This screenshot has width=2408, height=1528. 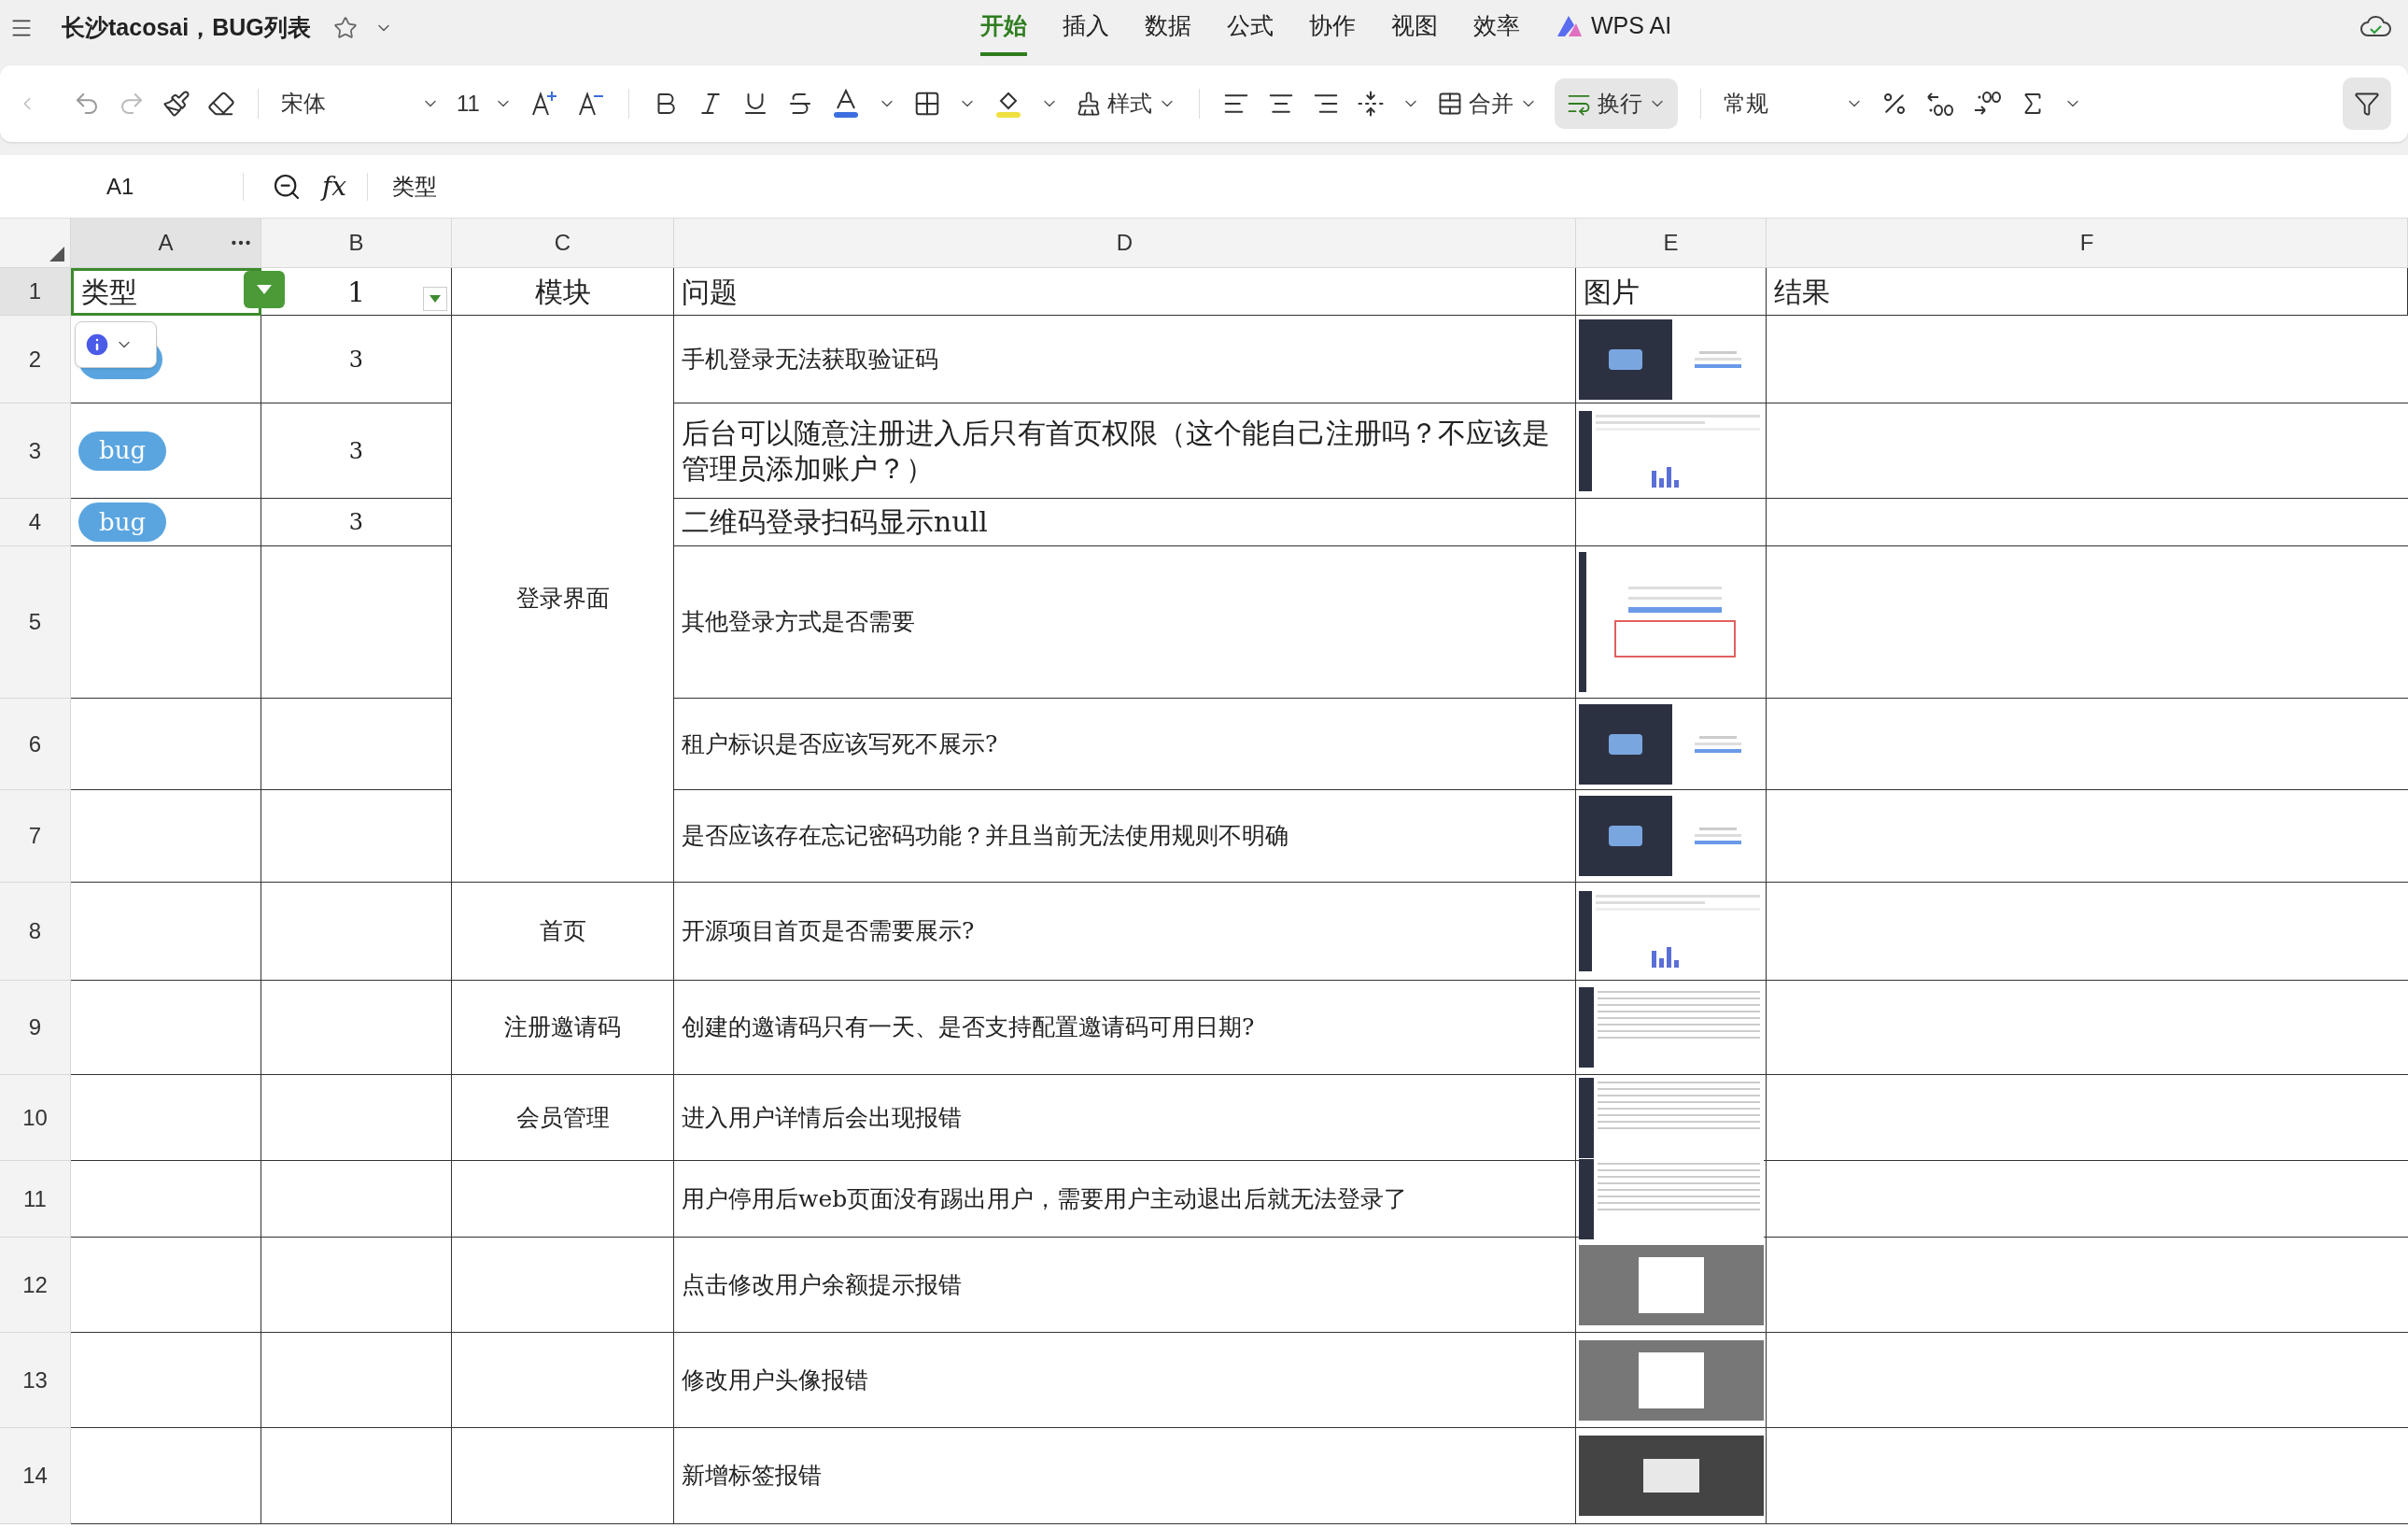 What do you see at coordinates (563, 243) in the screenshot?
I see `column-header: C` at bounding box center [563, 243].